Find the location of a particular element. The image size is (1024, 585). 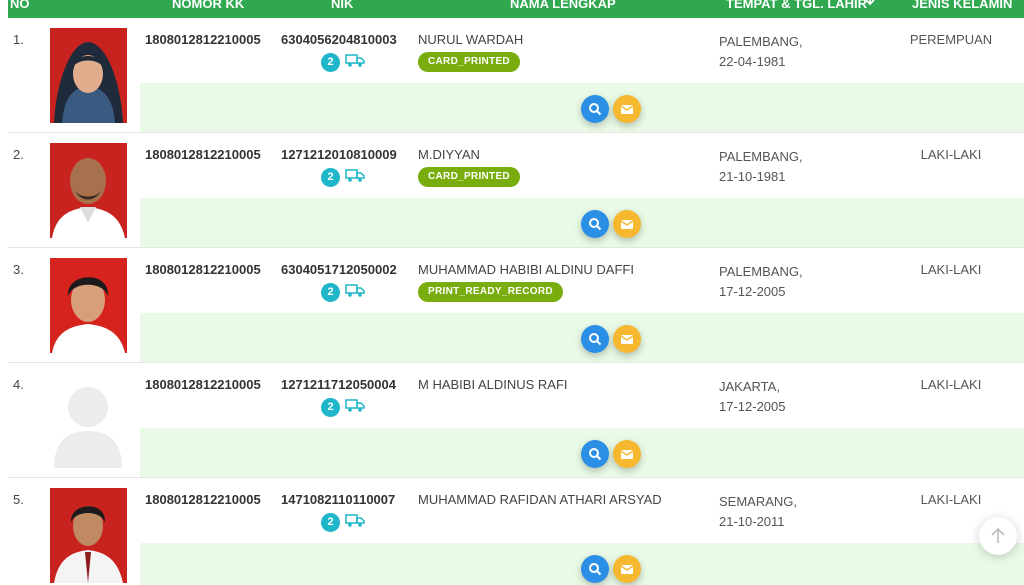

status-badge: PRINT_READY_RECORD is located at coordinates (490, 292).